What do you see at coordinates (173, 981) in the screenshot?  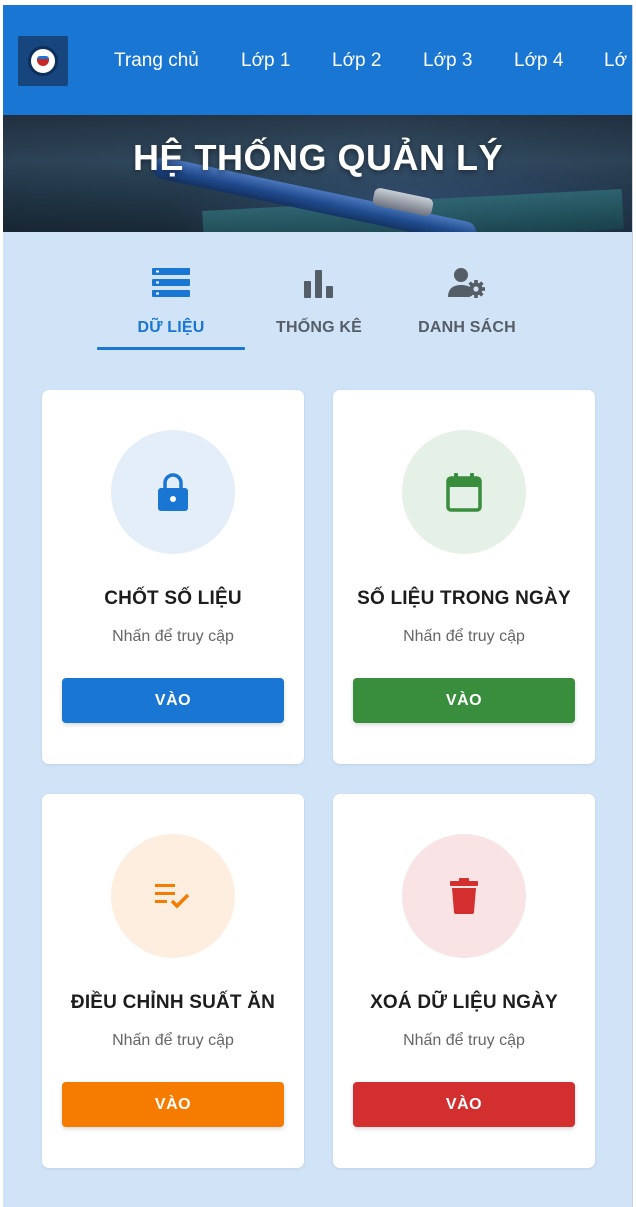 I see `card-adjust-meals: ĐIỀU CHỈNH SUẤT ĂN Nhấn để truy cập VÀO` at bounding box center [173, 981].